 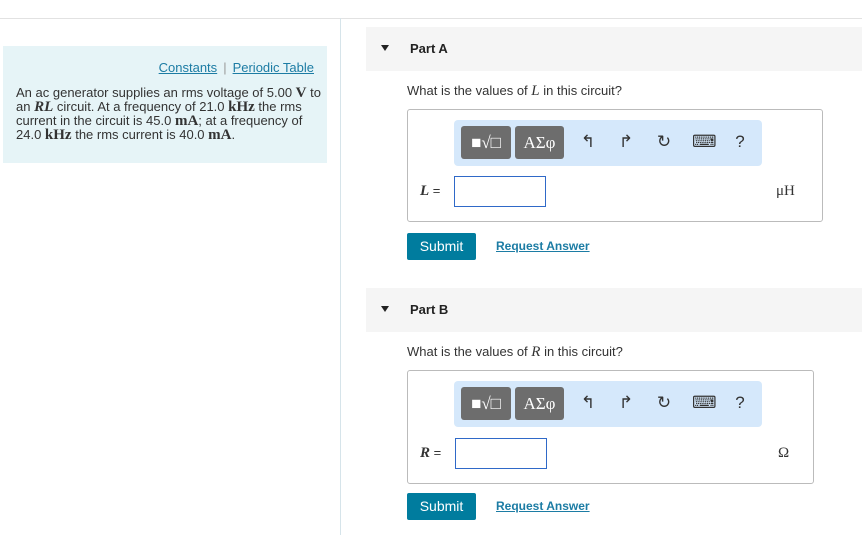 I want to click on part-a-request-answer-link: Request Answer, so click(x=543, y=246).